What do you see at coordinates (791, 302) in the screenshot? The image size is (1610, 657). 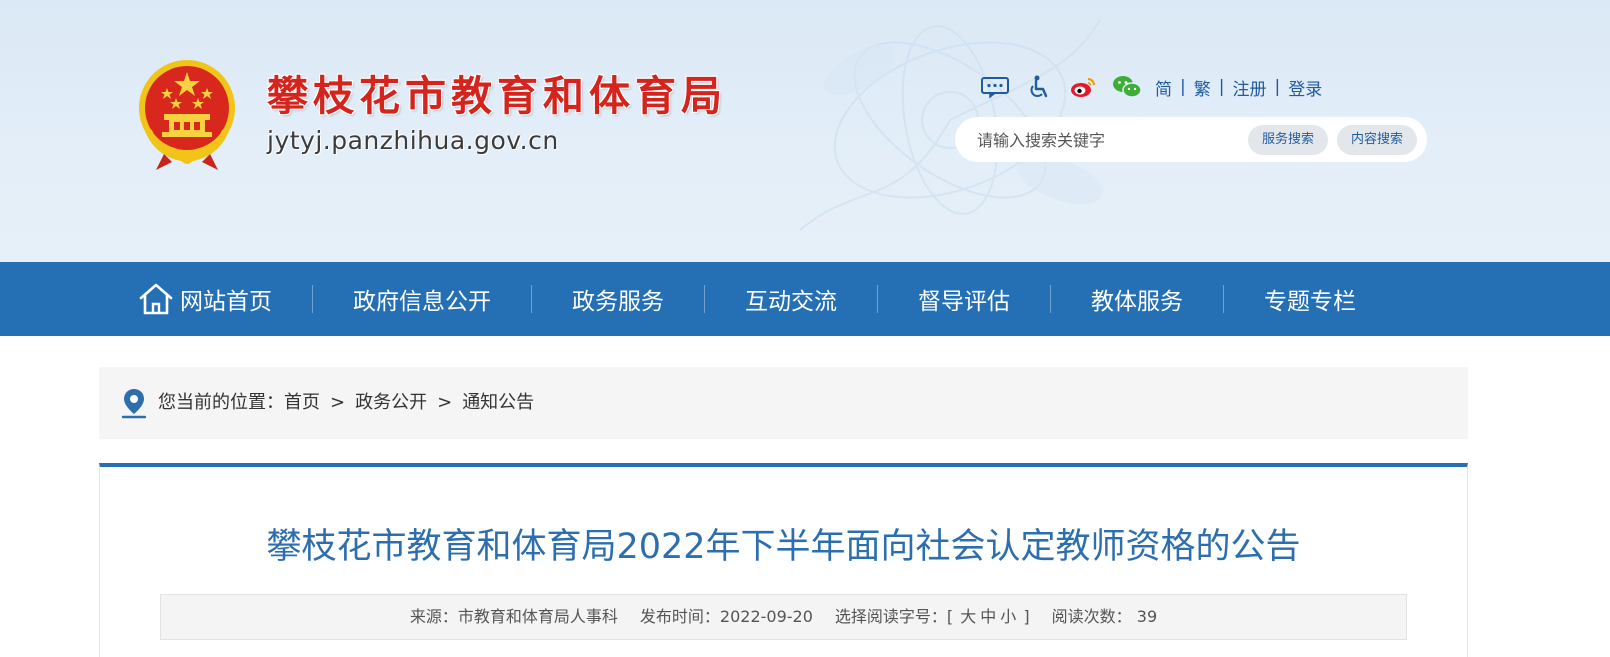 I see `nav-item-label: 互动交流` at bounding box center [791, 302].